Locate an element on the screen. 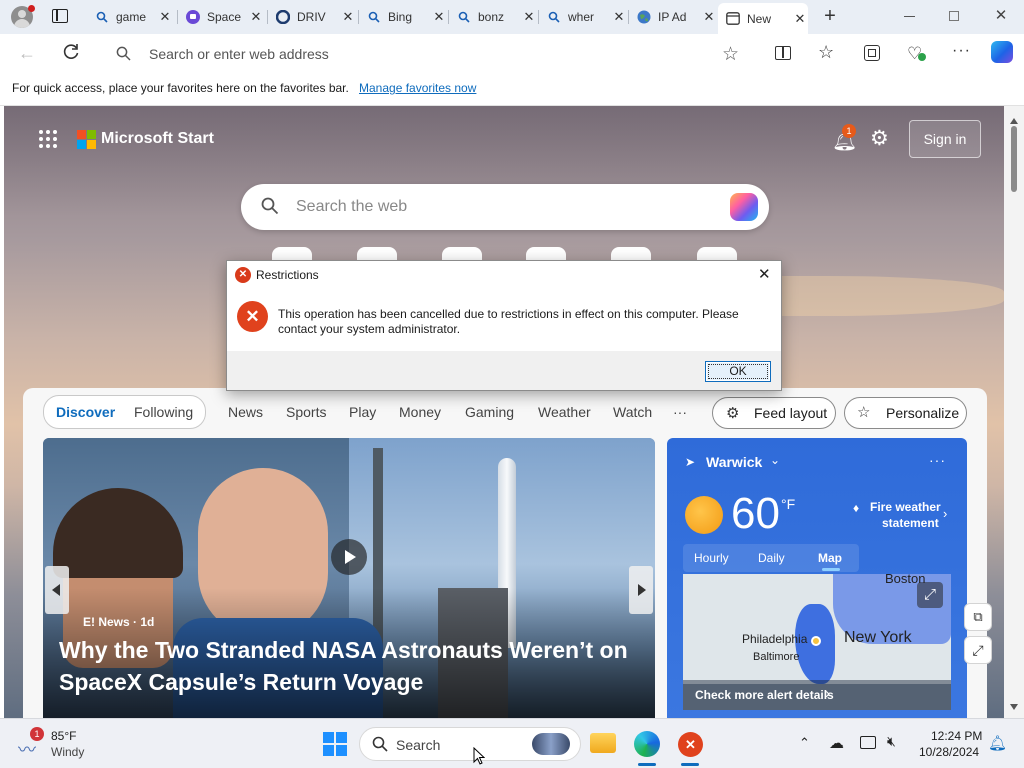  start-button is located at coordinates (335, 744).